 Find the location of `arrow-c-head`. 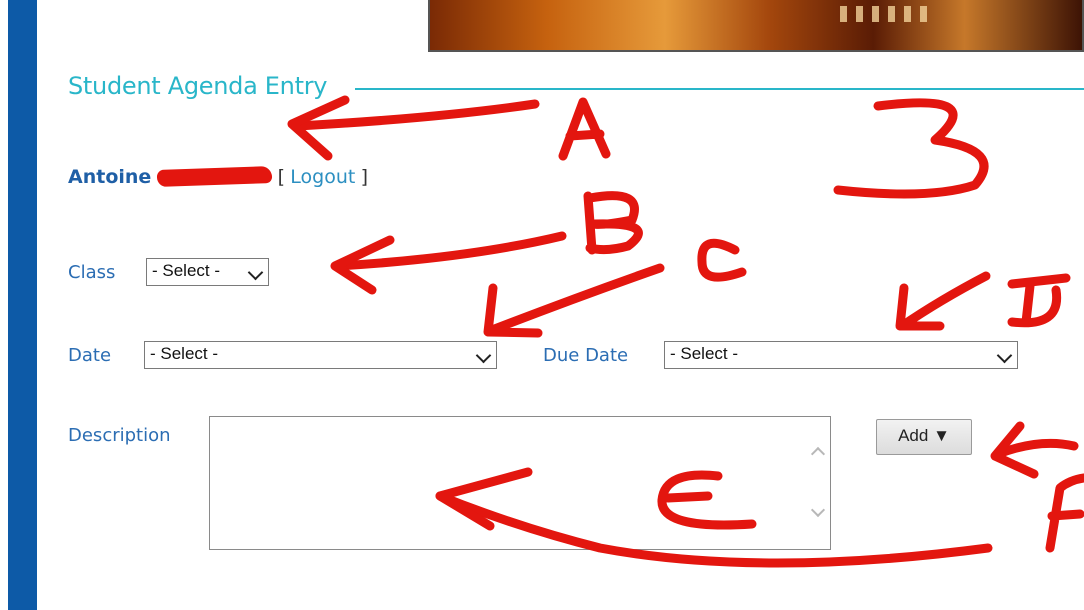

arrow-c-head is located at coordinates (513, 310).